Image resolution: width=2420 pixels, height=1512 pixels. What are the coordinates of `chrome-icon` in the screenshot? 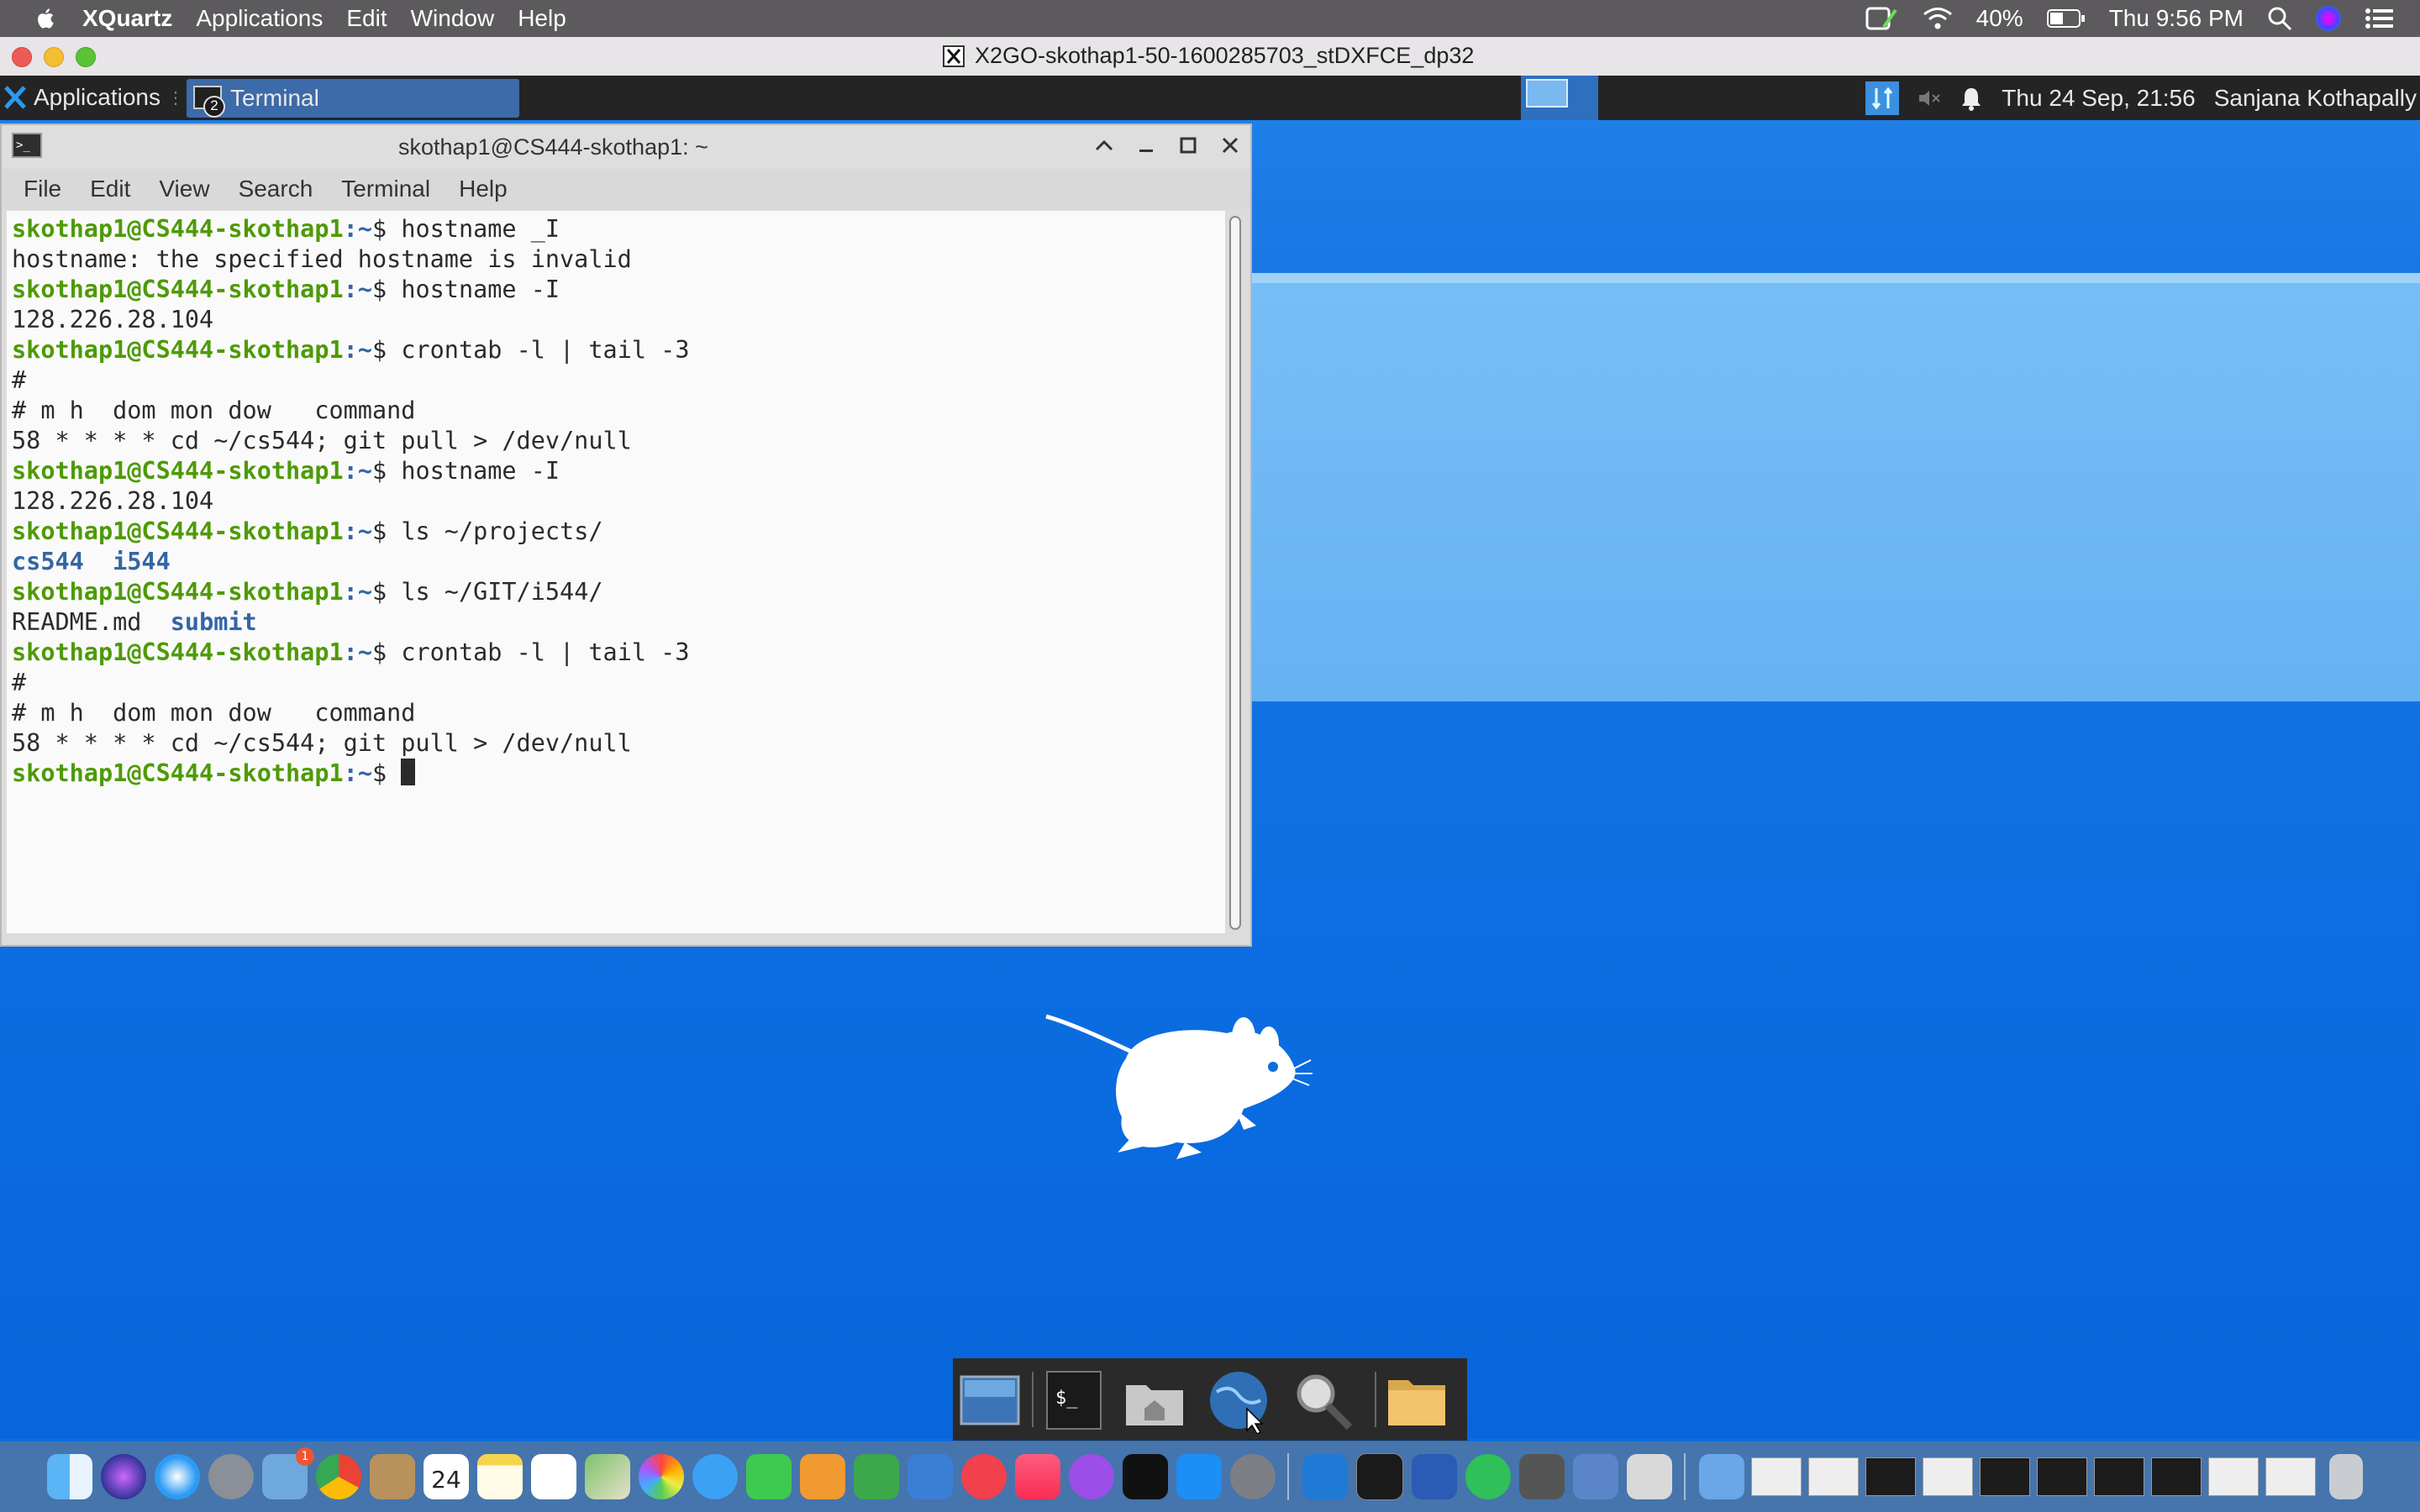 It's located at (338, 1476).